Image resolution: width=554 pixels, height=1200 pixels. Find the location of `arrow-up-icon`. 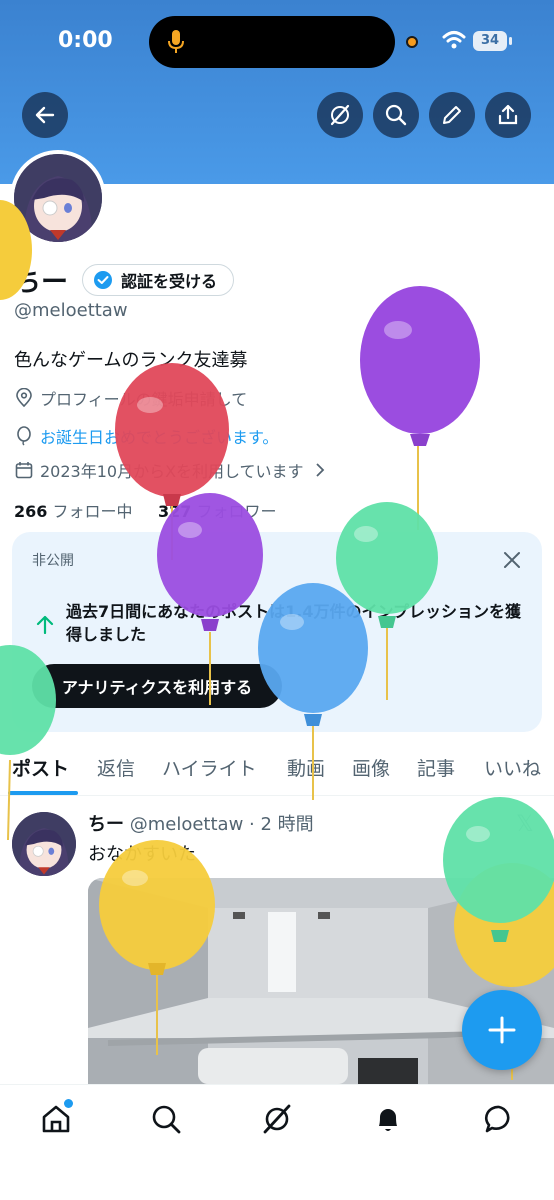

arrow-up-icon is located at coordinates (45, 624).